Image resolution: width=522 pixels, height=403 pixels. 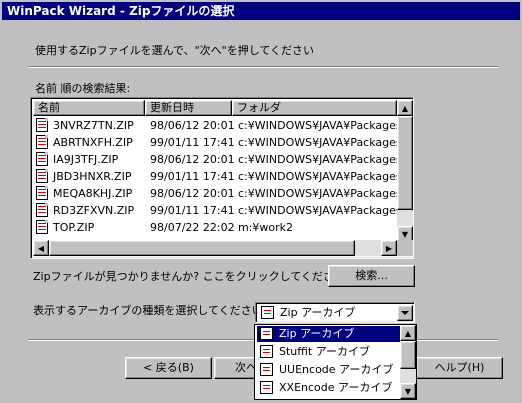 I want to click on right-arrow-icon: ▶, so click(x=389, y=248).